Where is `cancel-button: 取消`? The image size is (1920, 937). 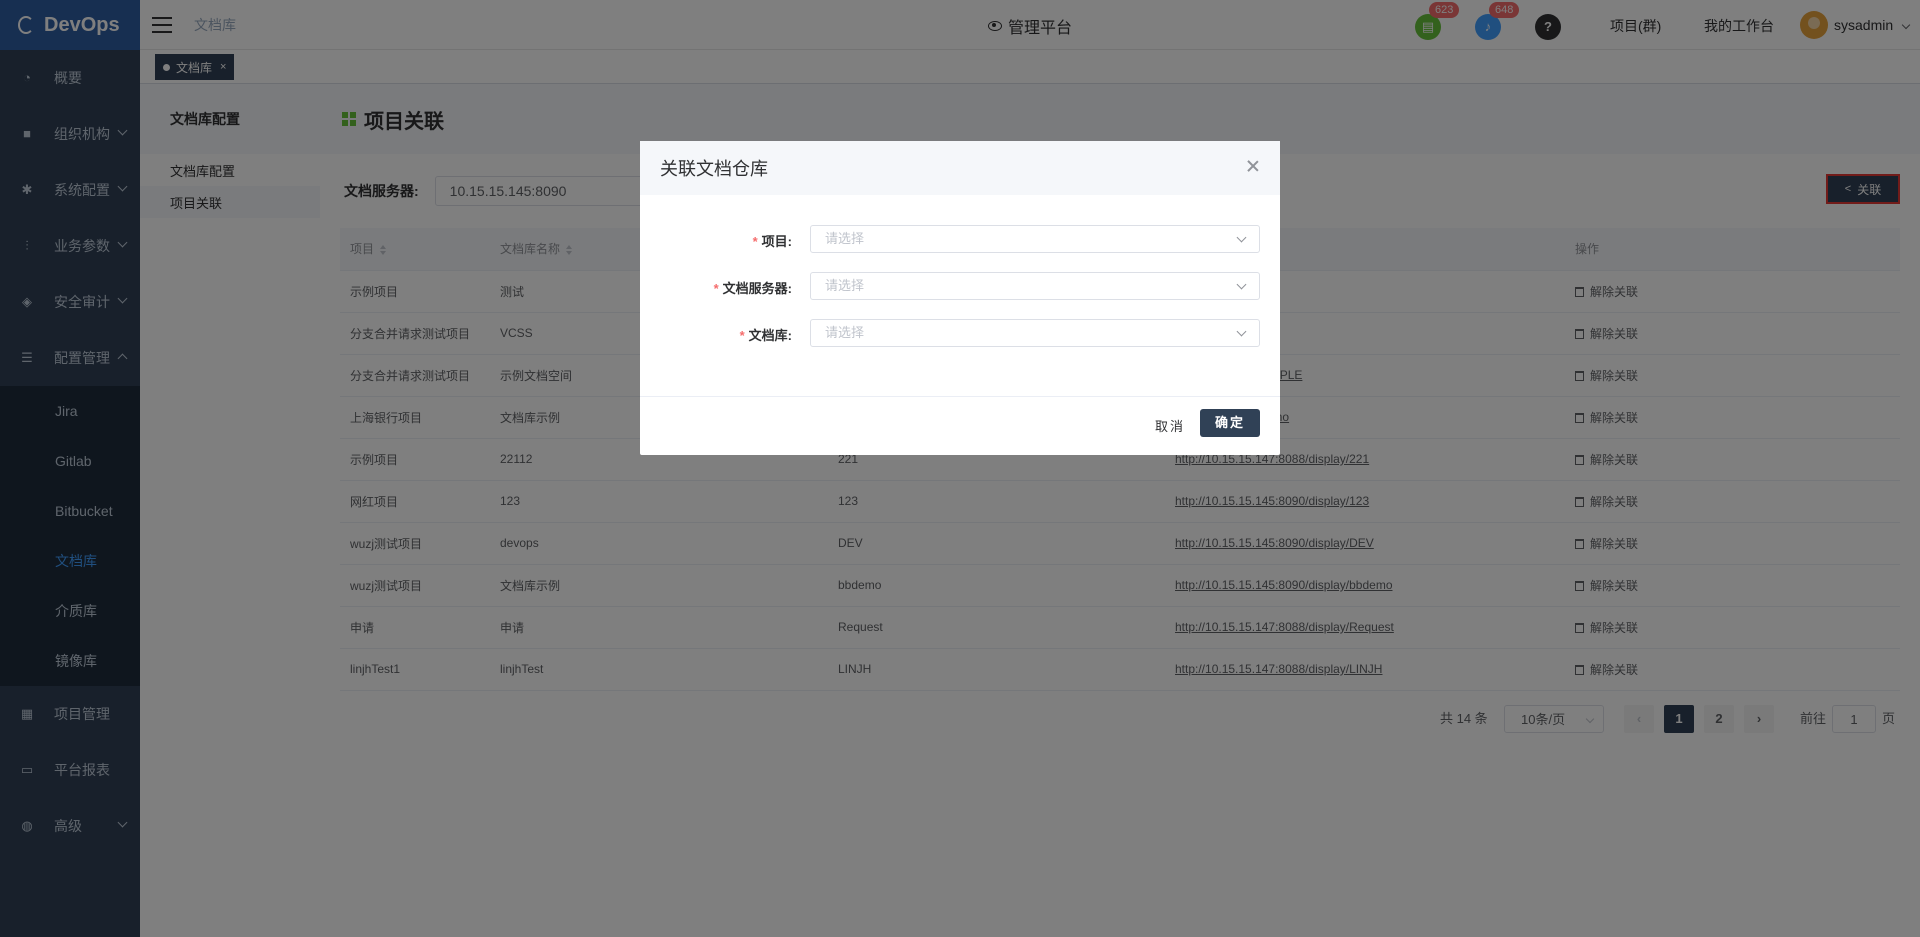 cancel-button: 取消 is located at coordinates (1170, 427).